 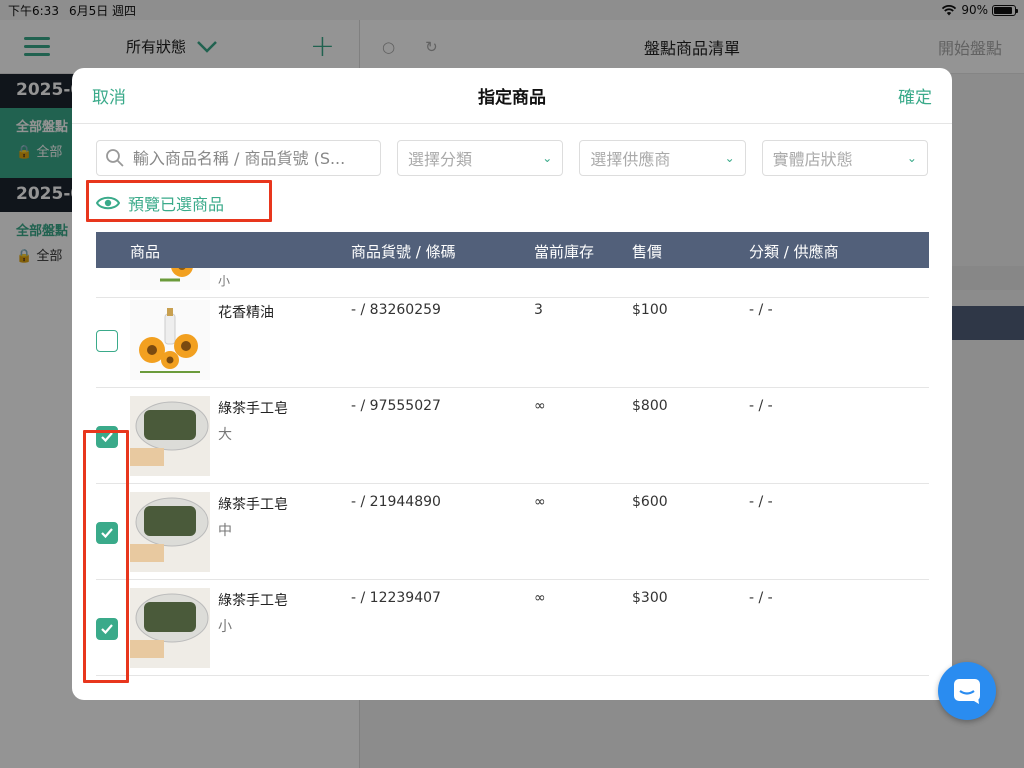 I want to click on table-header: 商品 商品貨號 / 條碼 當前庫存 售價 分類 / 供應商, so click(x=512, y=250).